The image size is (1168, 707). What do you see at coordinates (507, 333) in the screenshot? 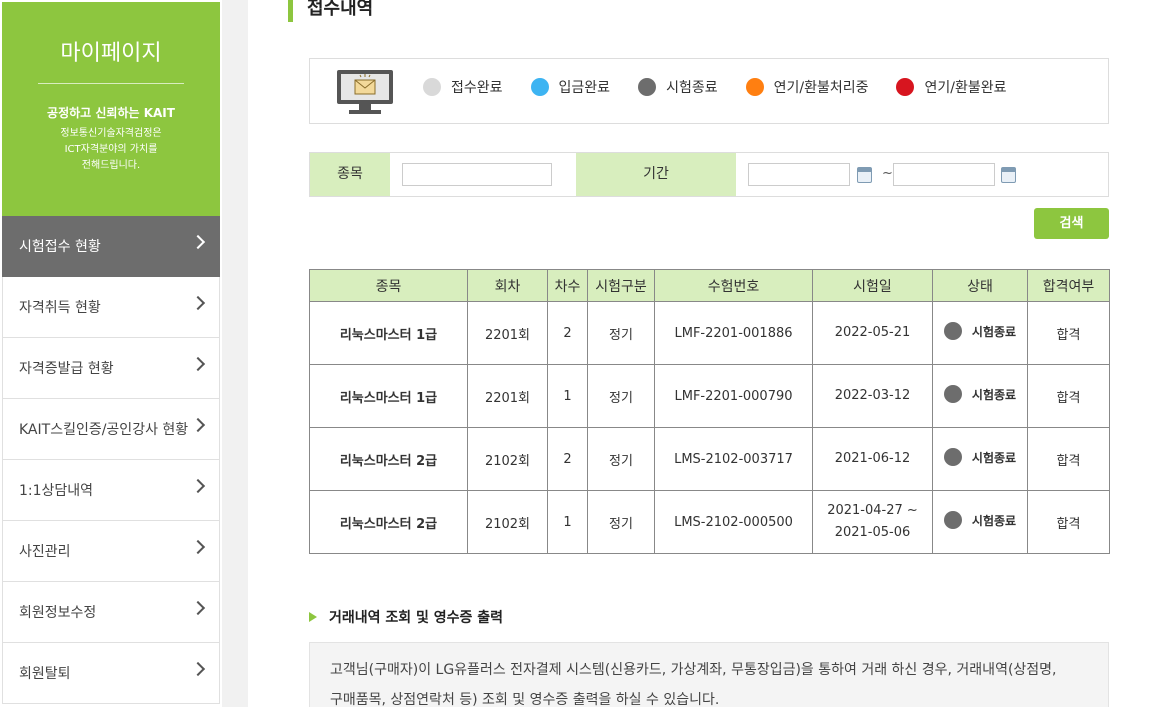
I see `round-cell: 2201회` at bounding box center [507, 333].